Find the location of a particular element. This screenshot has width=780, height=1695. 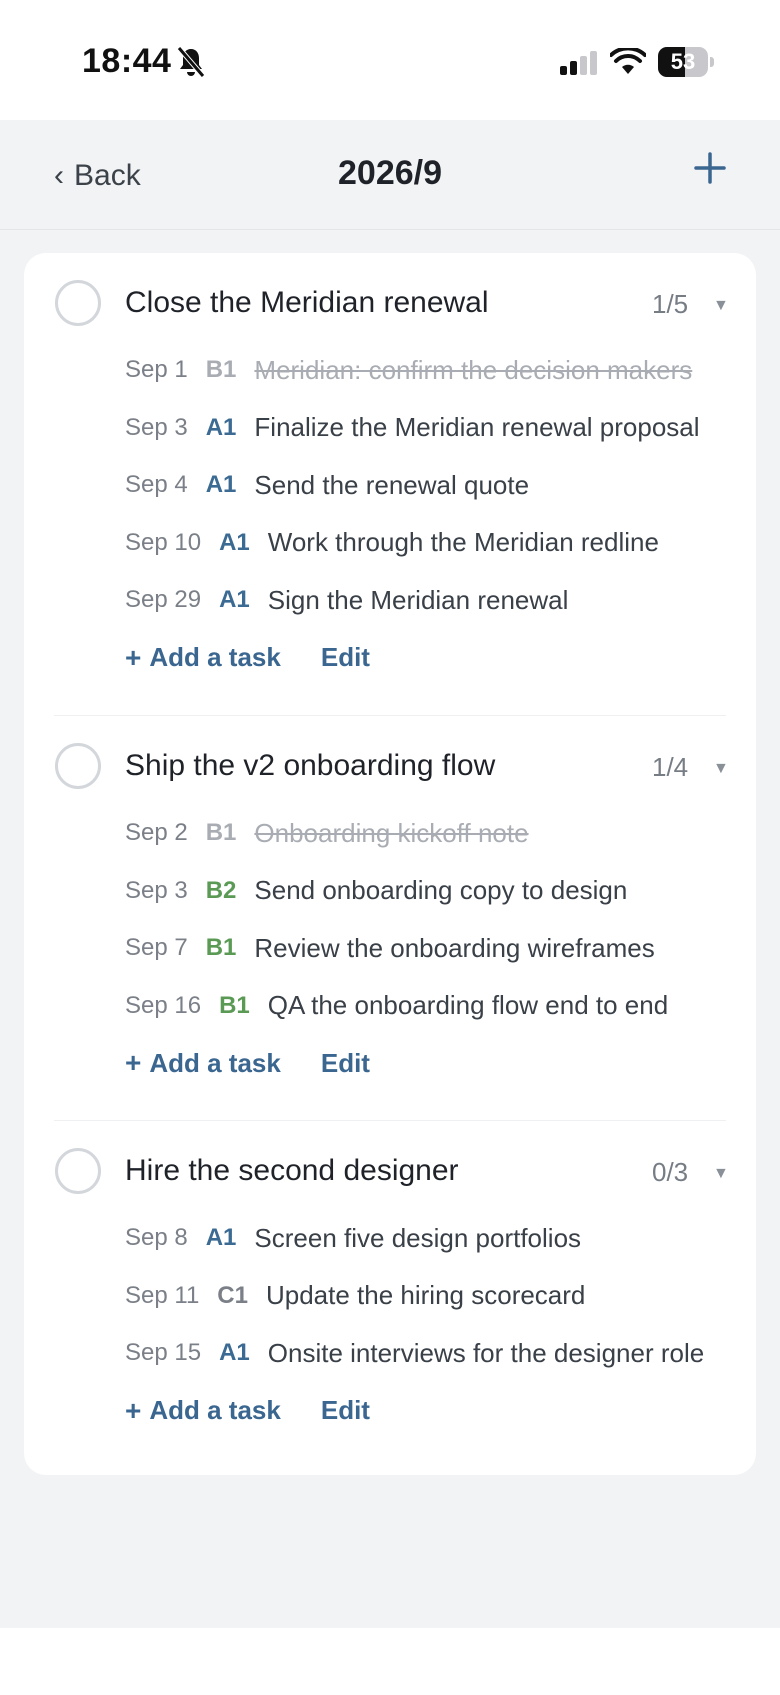

task-row: Sep 7 B1 Review the onboarding wireframes is located at coordinates (390, 948).